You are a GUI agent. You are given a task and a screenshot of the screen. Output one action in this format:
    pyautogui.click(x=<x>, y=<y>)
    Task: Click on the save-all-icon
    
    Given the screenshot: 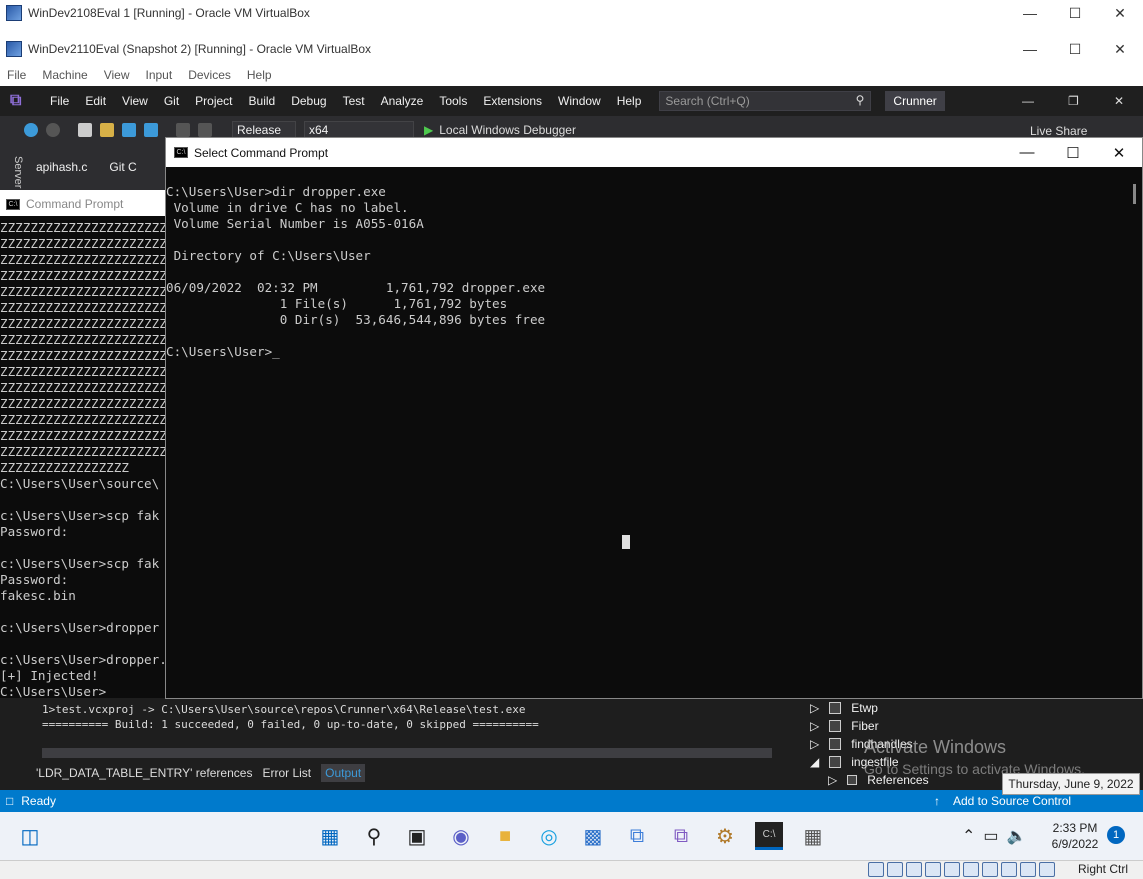 What is the action you would take?
    pyautogui.click(x=151, y=130)
    